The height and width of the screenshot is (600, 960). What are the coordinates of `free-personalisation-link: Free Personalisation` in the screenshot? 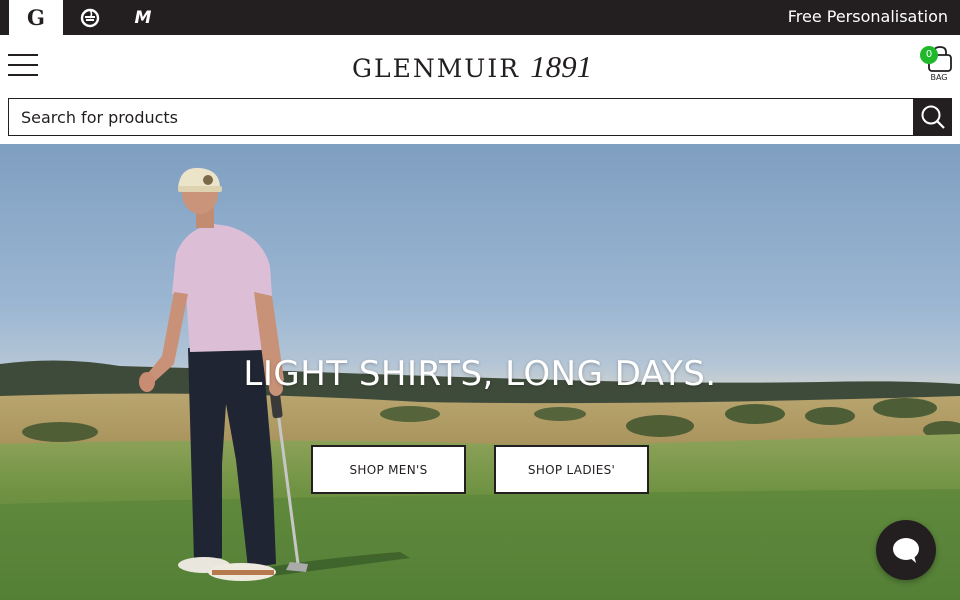 It's located at (868, 17).